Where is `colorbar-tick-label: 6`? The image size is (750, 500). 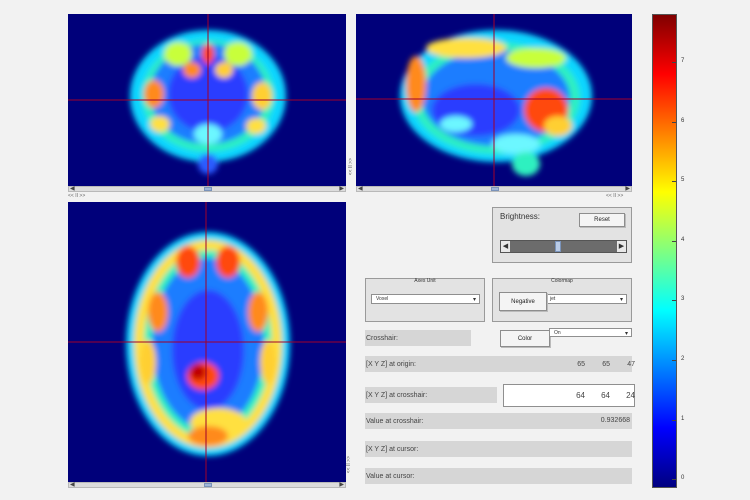
colorbar-tick-label: 6 is located at coordinates (683, 120).